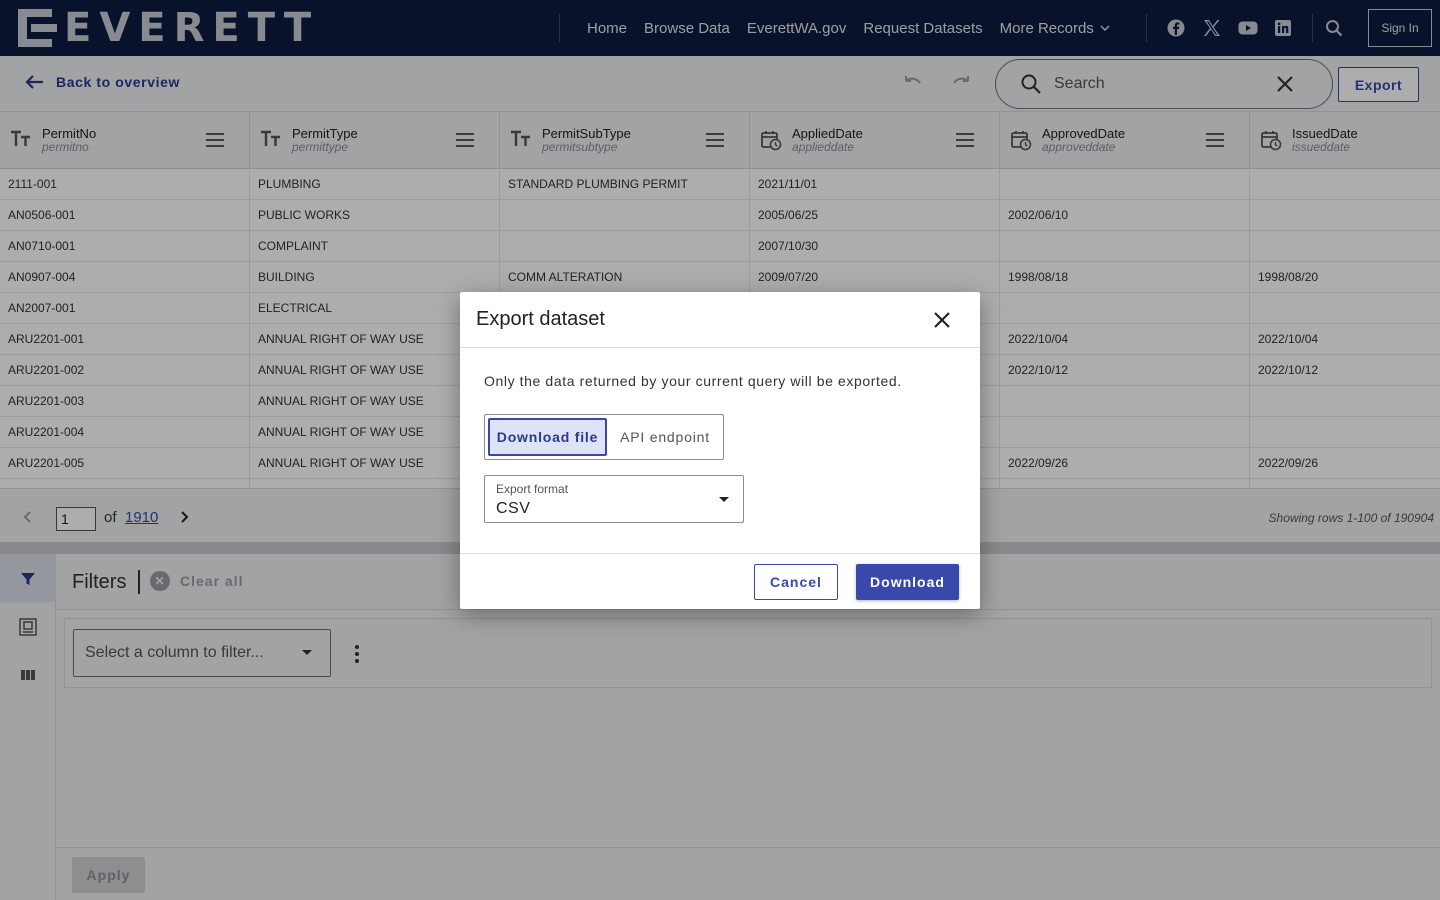 The width and height of the screenshot is (1440, 900). Describe the element at coordinates (665, 437) in the screenshot. I see `api-endpoint-tab: API endpoint` at that location.